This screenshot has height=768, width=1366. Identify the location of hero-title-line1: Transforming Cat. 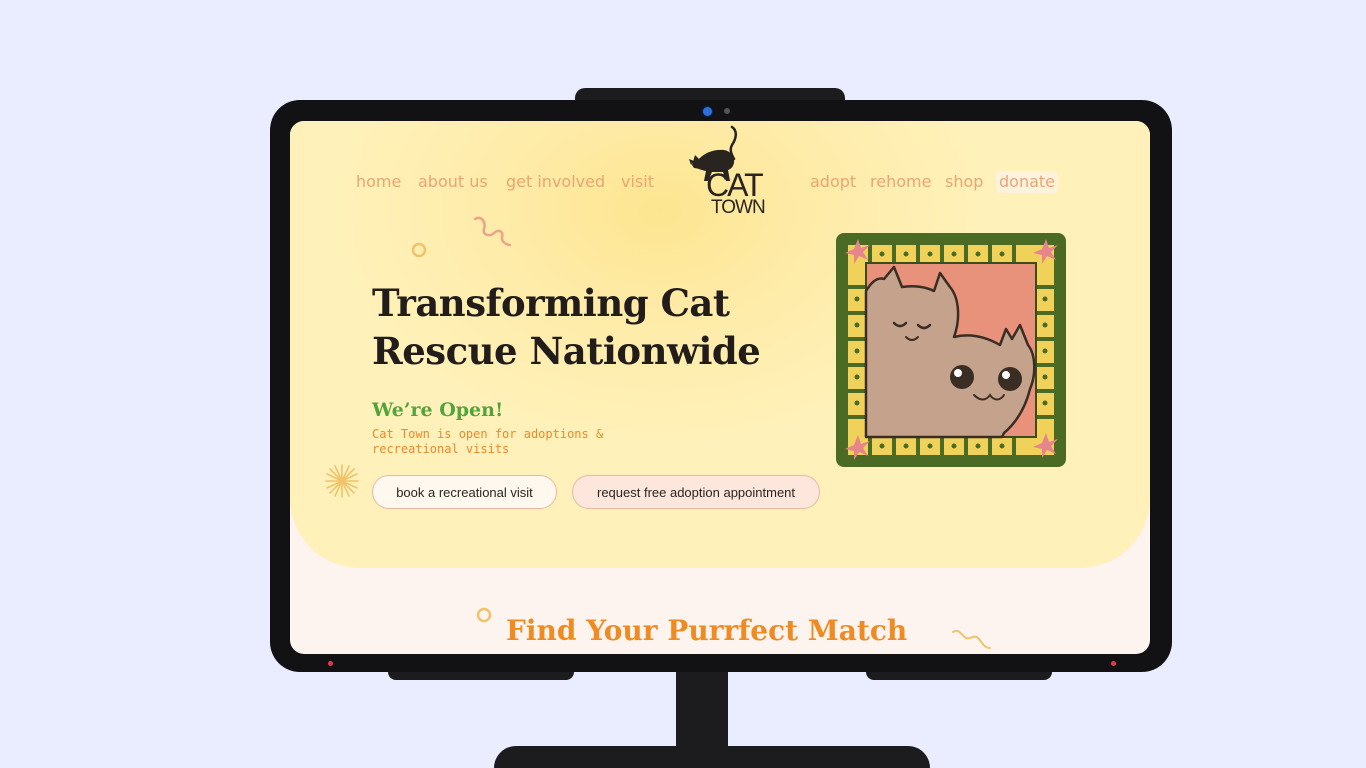
(551, 303).